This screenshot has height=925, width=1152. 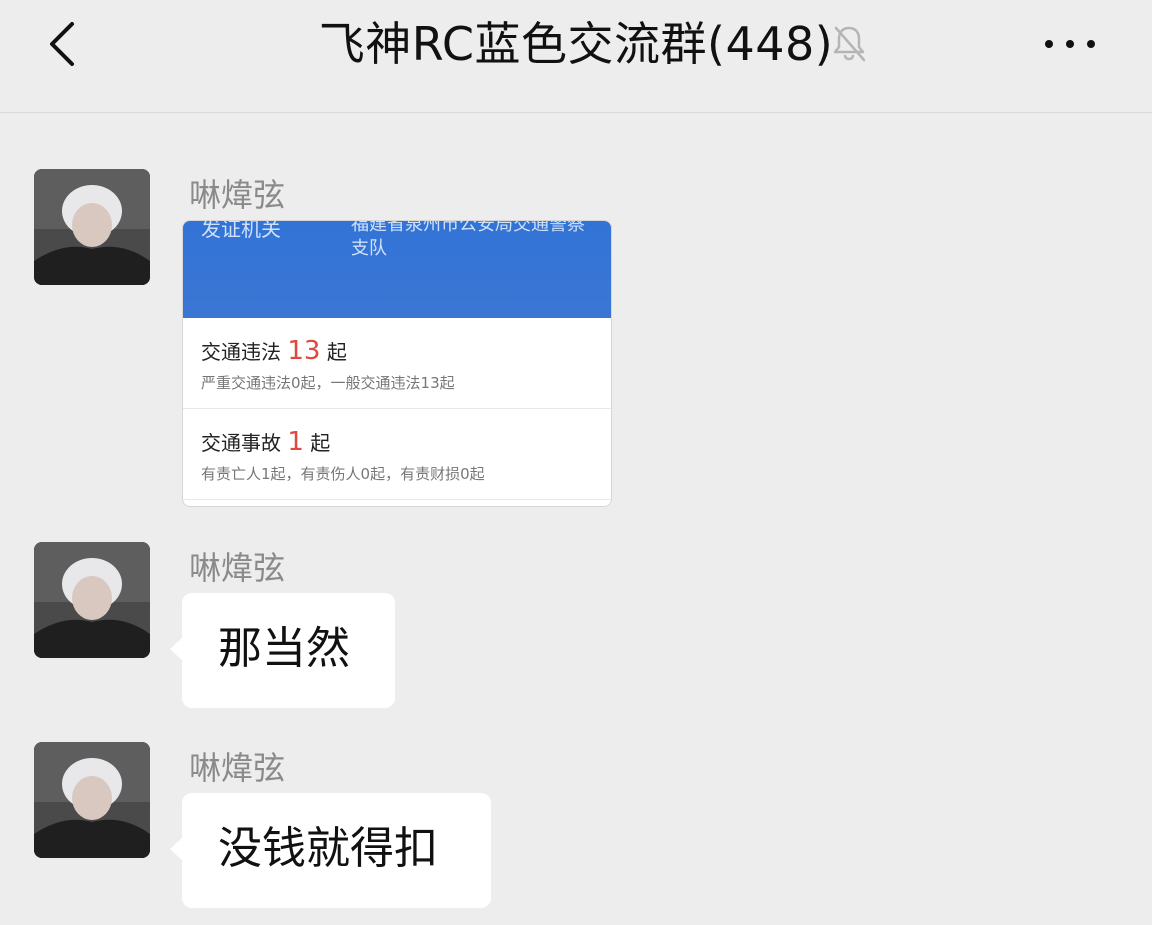 What do you see at coordinates (343, 474) in the screenshot?
I see `row-detail: 有责亡人1起，有责伤人0起，有责财损0起` at bounding box center [343, 474].